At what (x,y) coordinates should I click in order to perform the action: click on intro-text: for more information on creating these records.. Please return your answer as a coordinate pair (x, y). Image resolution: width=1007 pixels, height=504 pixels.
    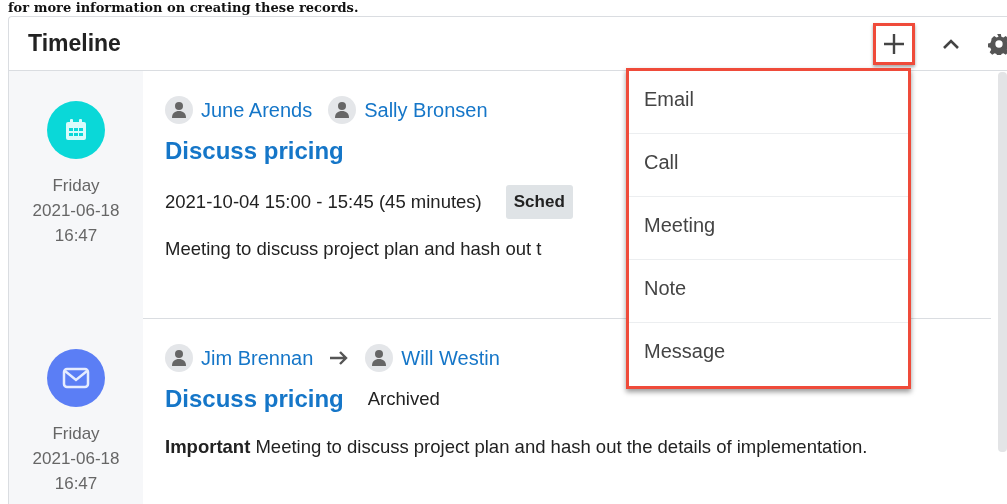
    Looking at the image, I should click on (183, 8).